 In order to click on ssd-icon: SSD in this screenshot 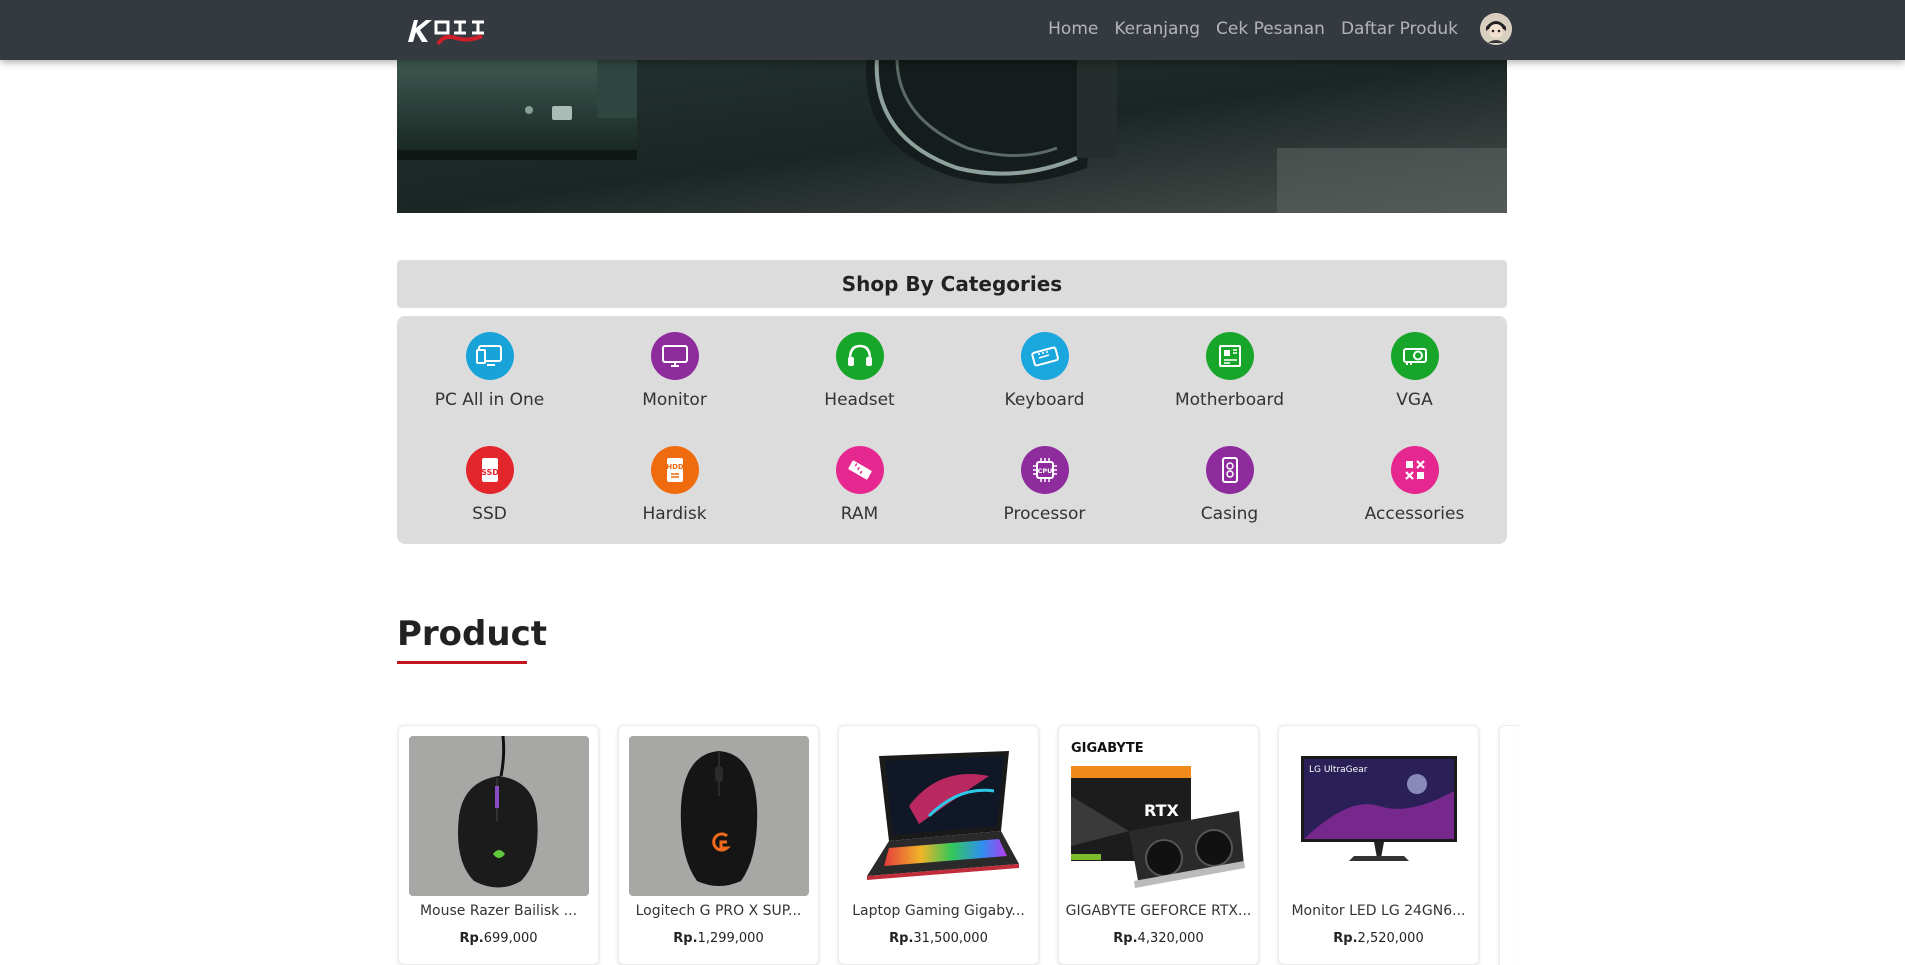, I will do `click(489, 470)`.